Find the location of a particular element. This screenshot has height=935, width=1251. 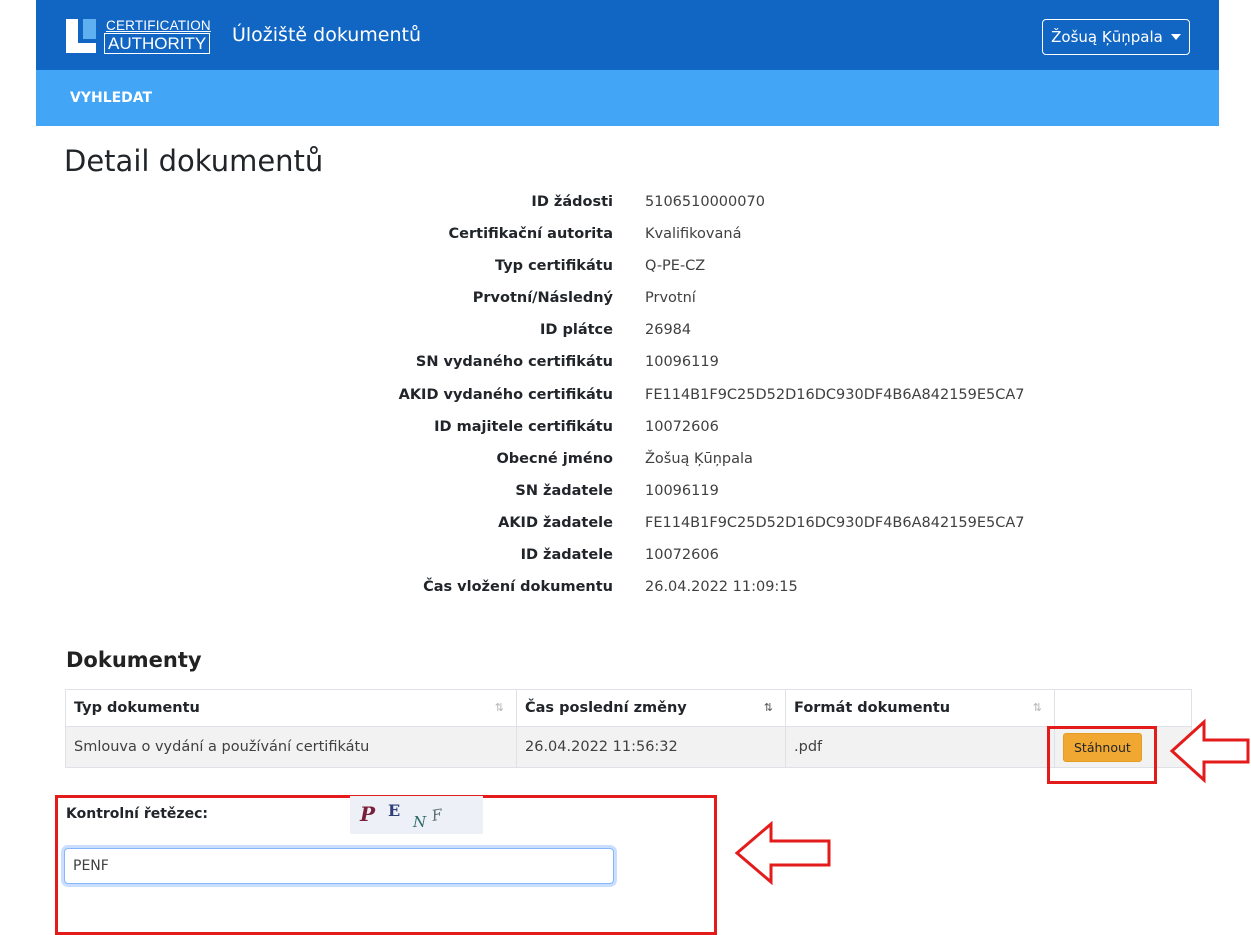

captcha-image: P E N F is located at coordinates (416, 815).